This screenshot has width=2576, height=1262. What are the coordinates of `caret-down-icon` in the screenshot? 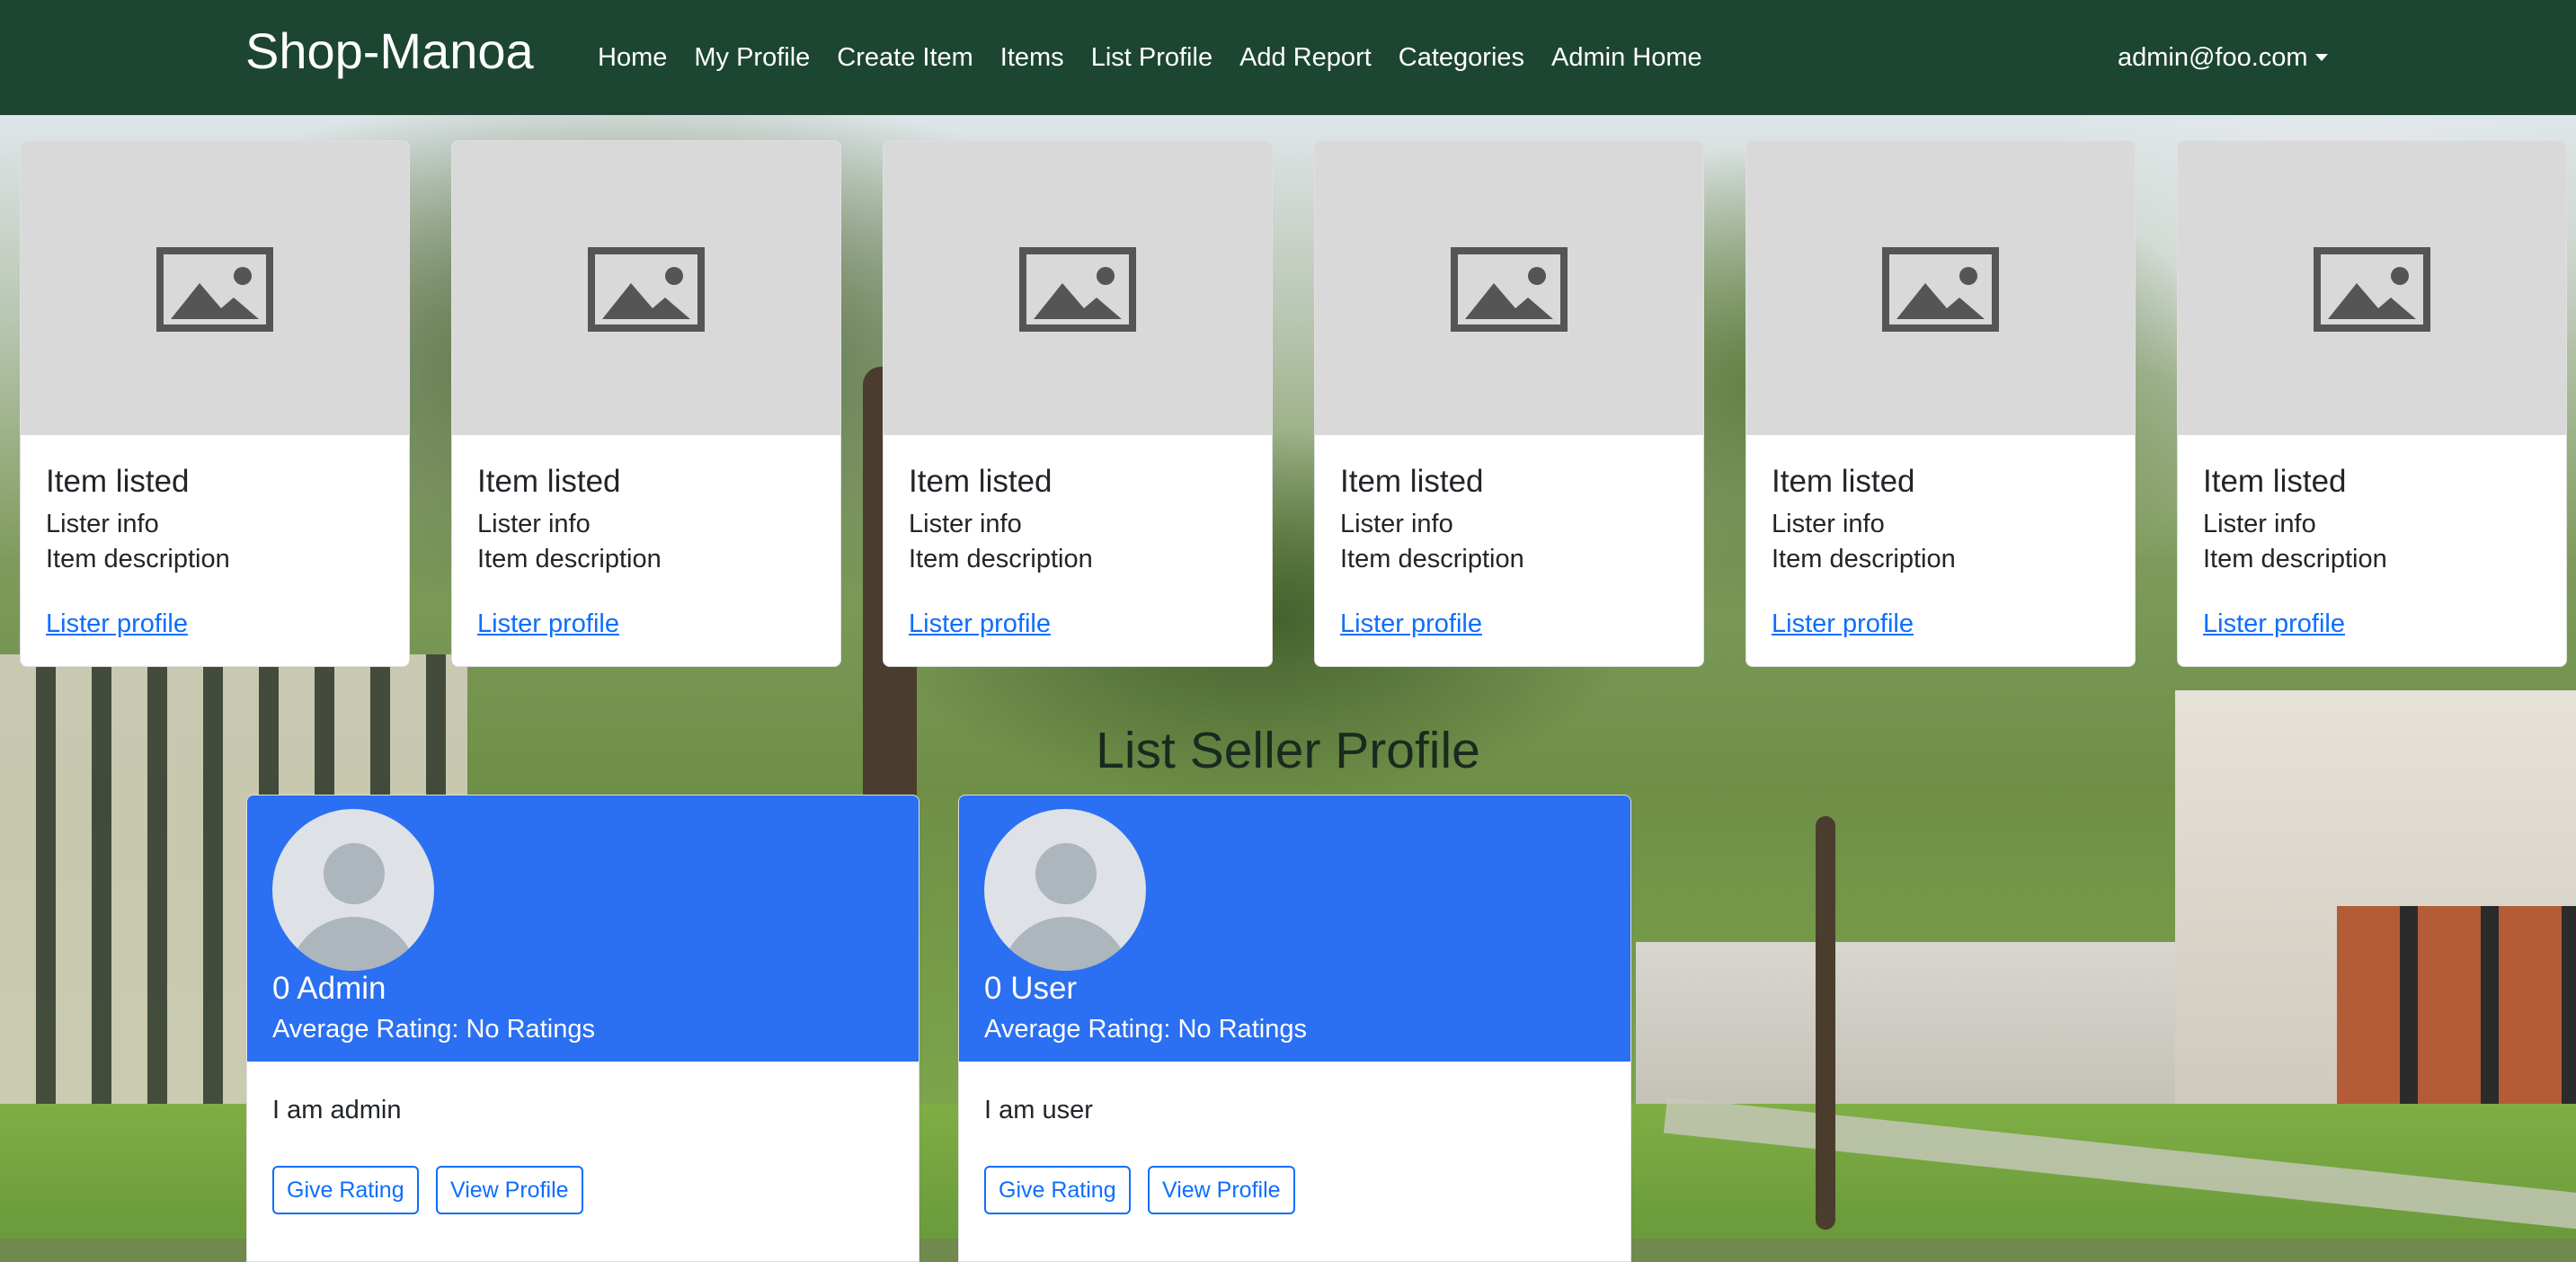 It's located at (2321, 57).